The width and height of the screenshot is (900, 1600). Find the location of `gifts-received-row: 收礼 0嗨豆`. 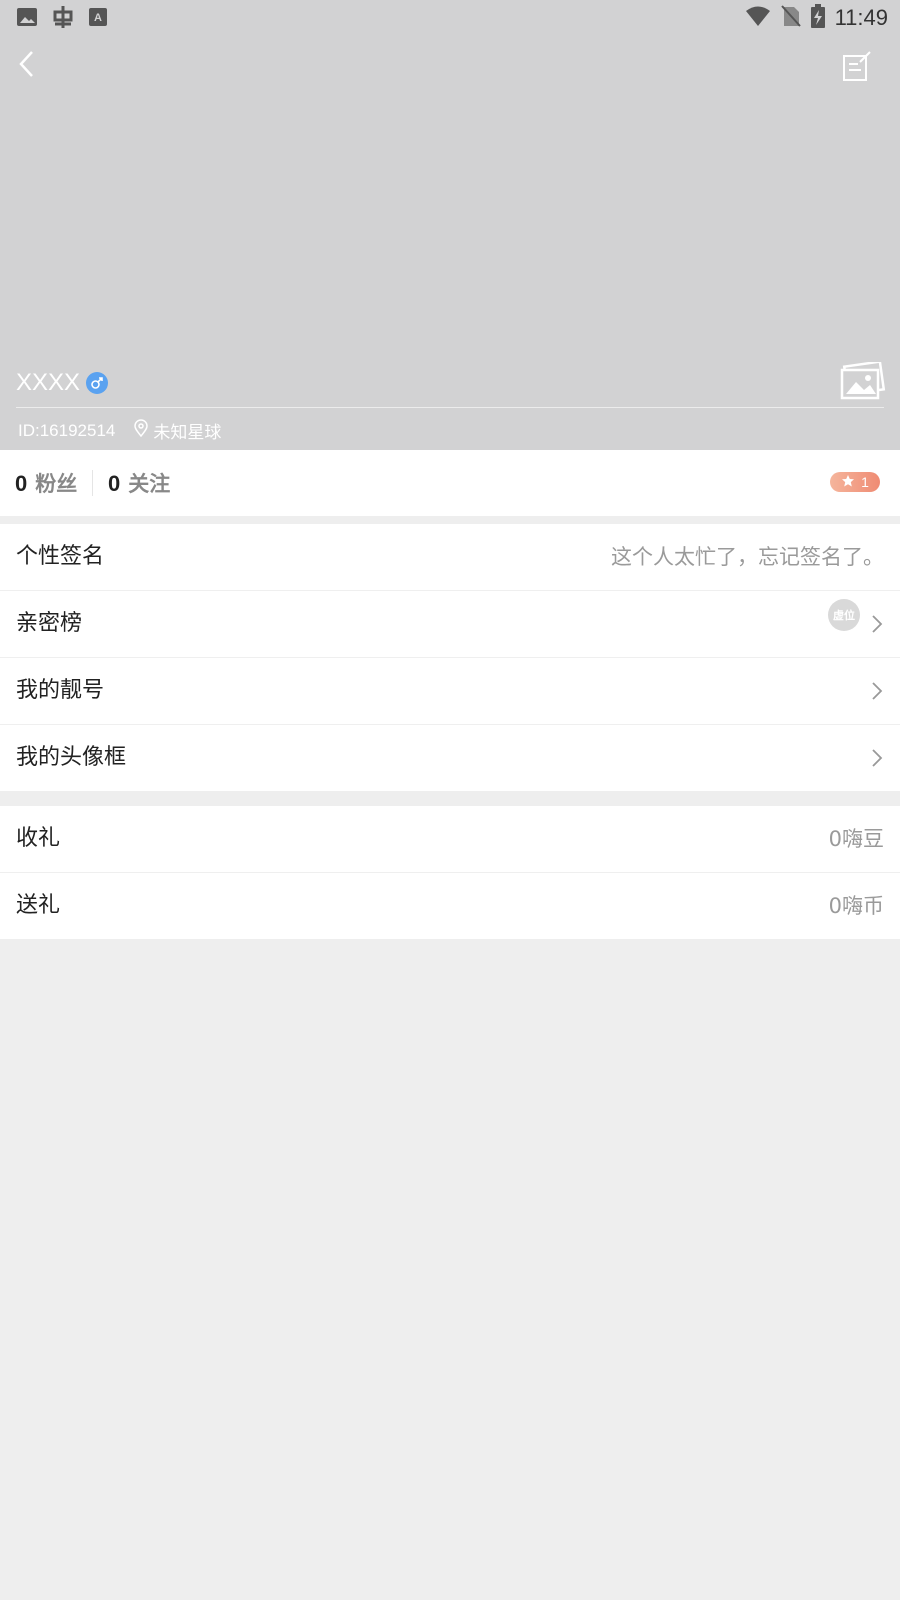

gifts-received-row: 收礼 0嗨豆 is located at coordinates (450, 839).